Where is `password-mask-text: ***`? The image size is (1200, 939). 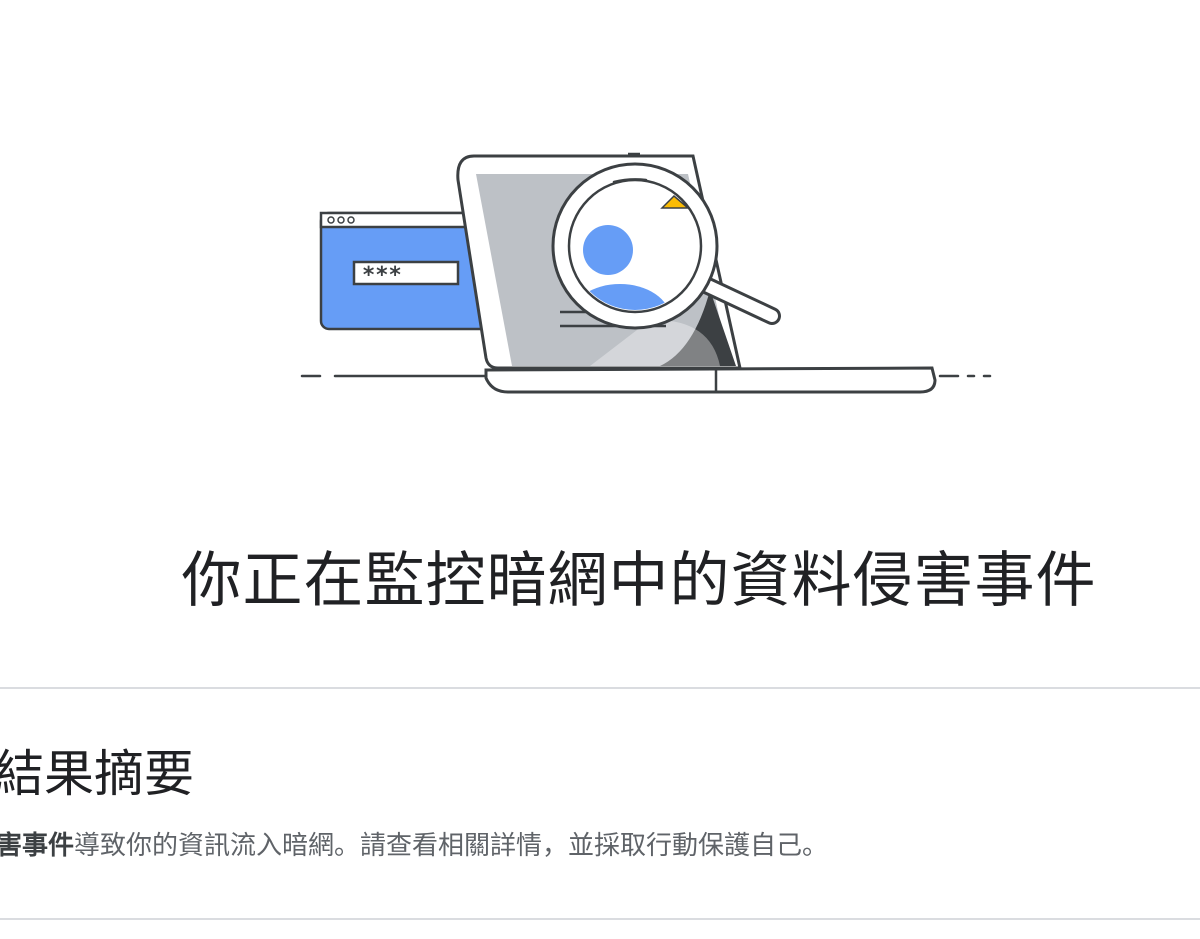 password-mask-text: *** is located at coordinates (382, 275).